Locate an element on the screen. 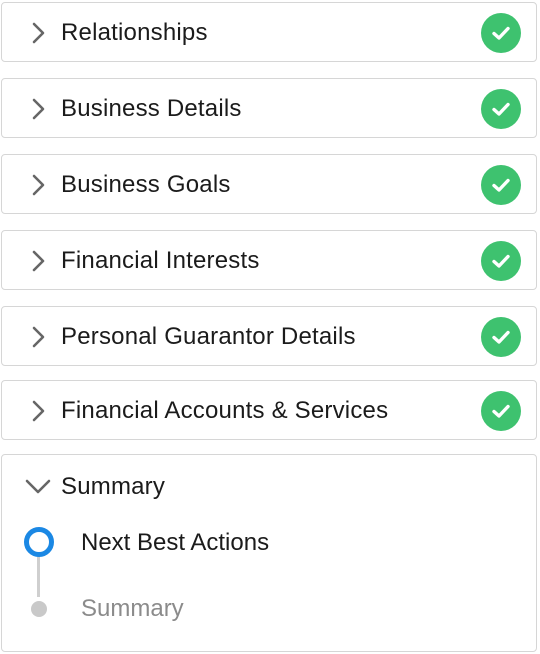  section-business-goals: Business Goals is located at coordinates (269, 184).